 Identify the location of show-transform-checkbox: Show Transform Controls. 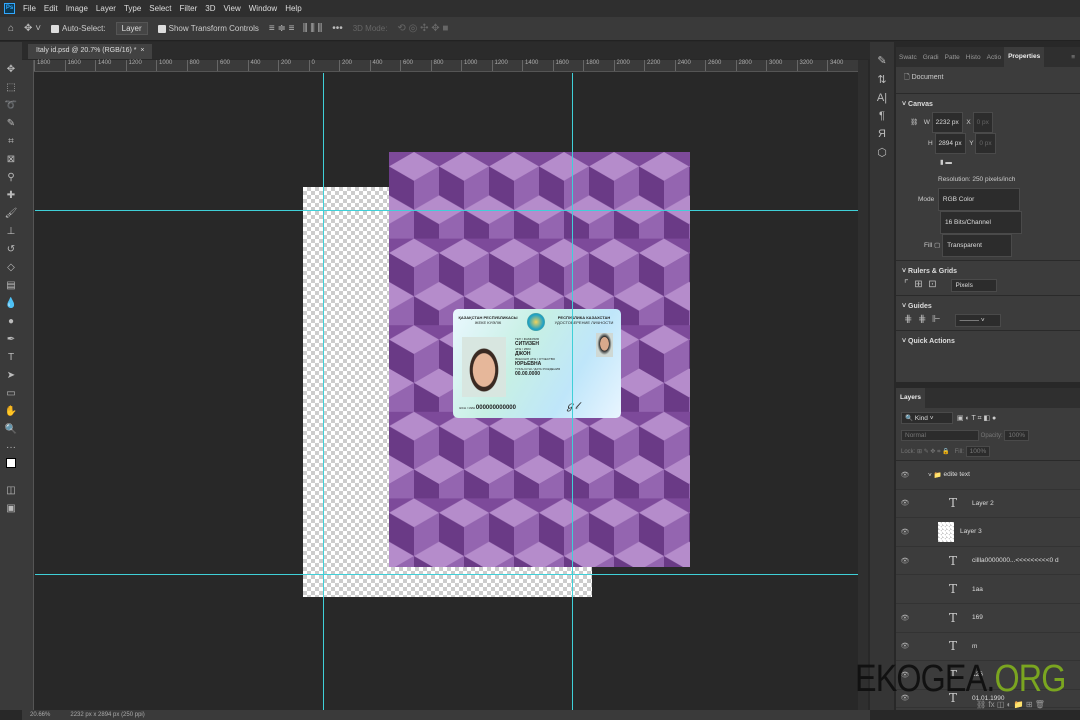
(208, 28).